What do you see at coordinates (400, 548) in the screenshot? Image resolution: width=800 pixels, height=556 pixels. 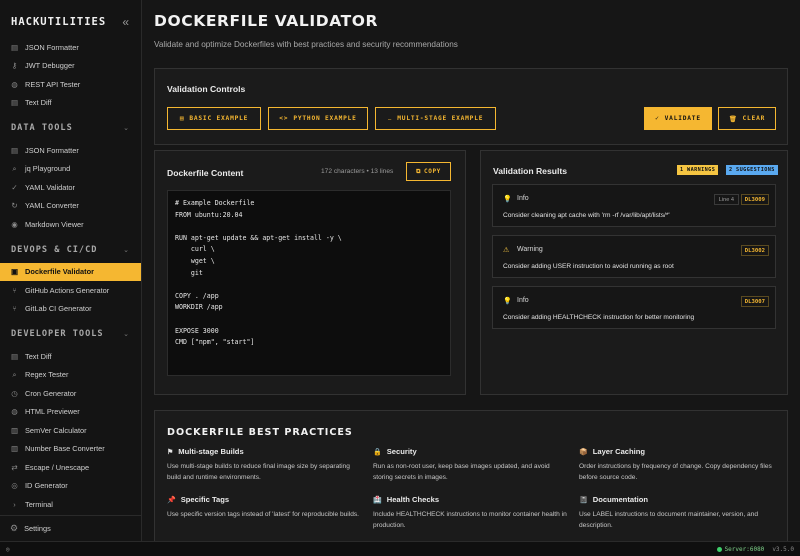 I see `status-bar: ◎ Server:6080 v3.5.0` at bounding box center [400, 548].